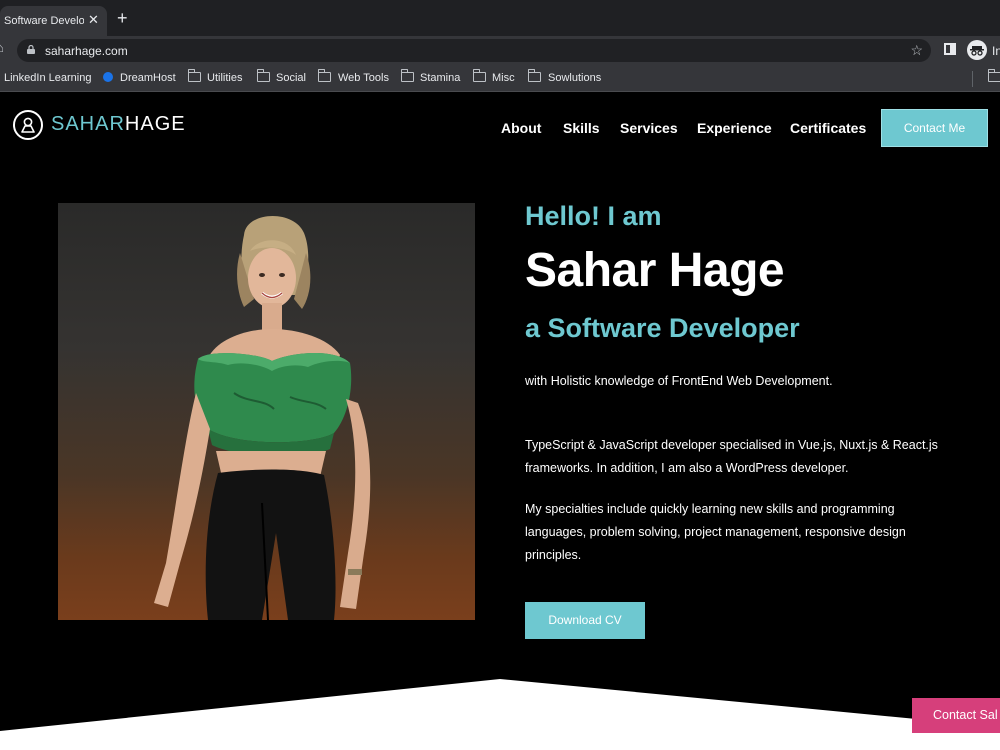  What do you see at coordinates (655, 270) in the screenshot?
I see `hero-name: Sahar Hage` at bounding box center [655, 270].